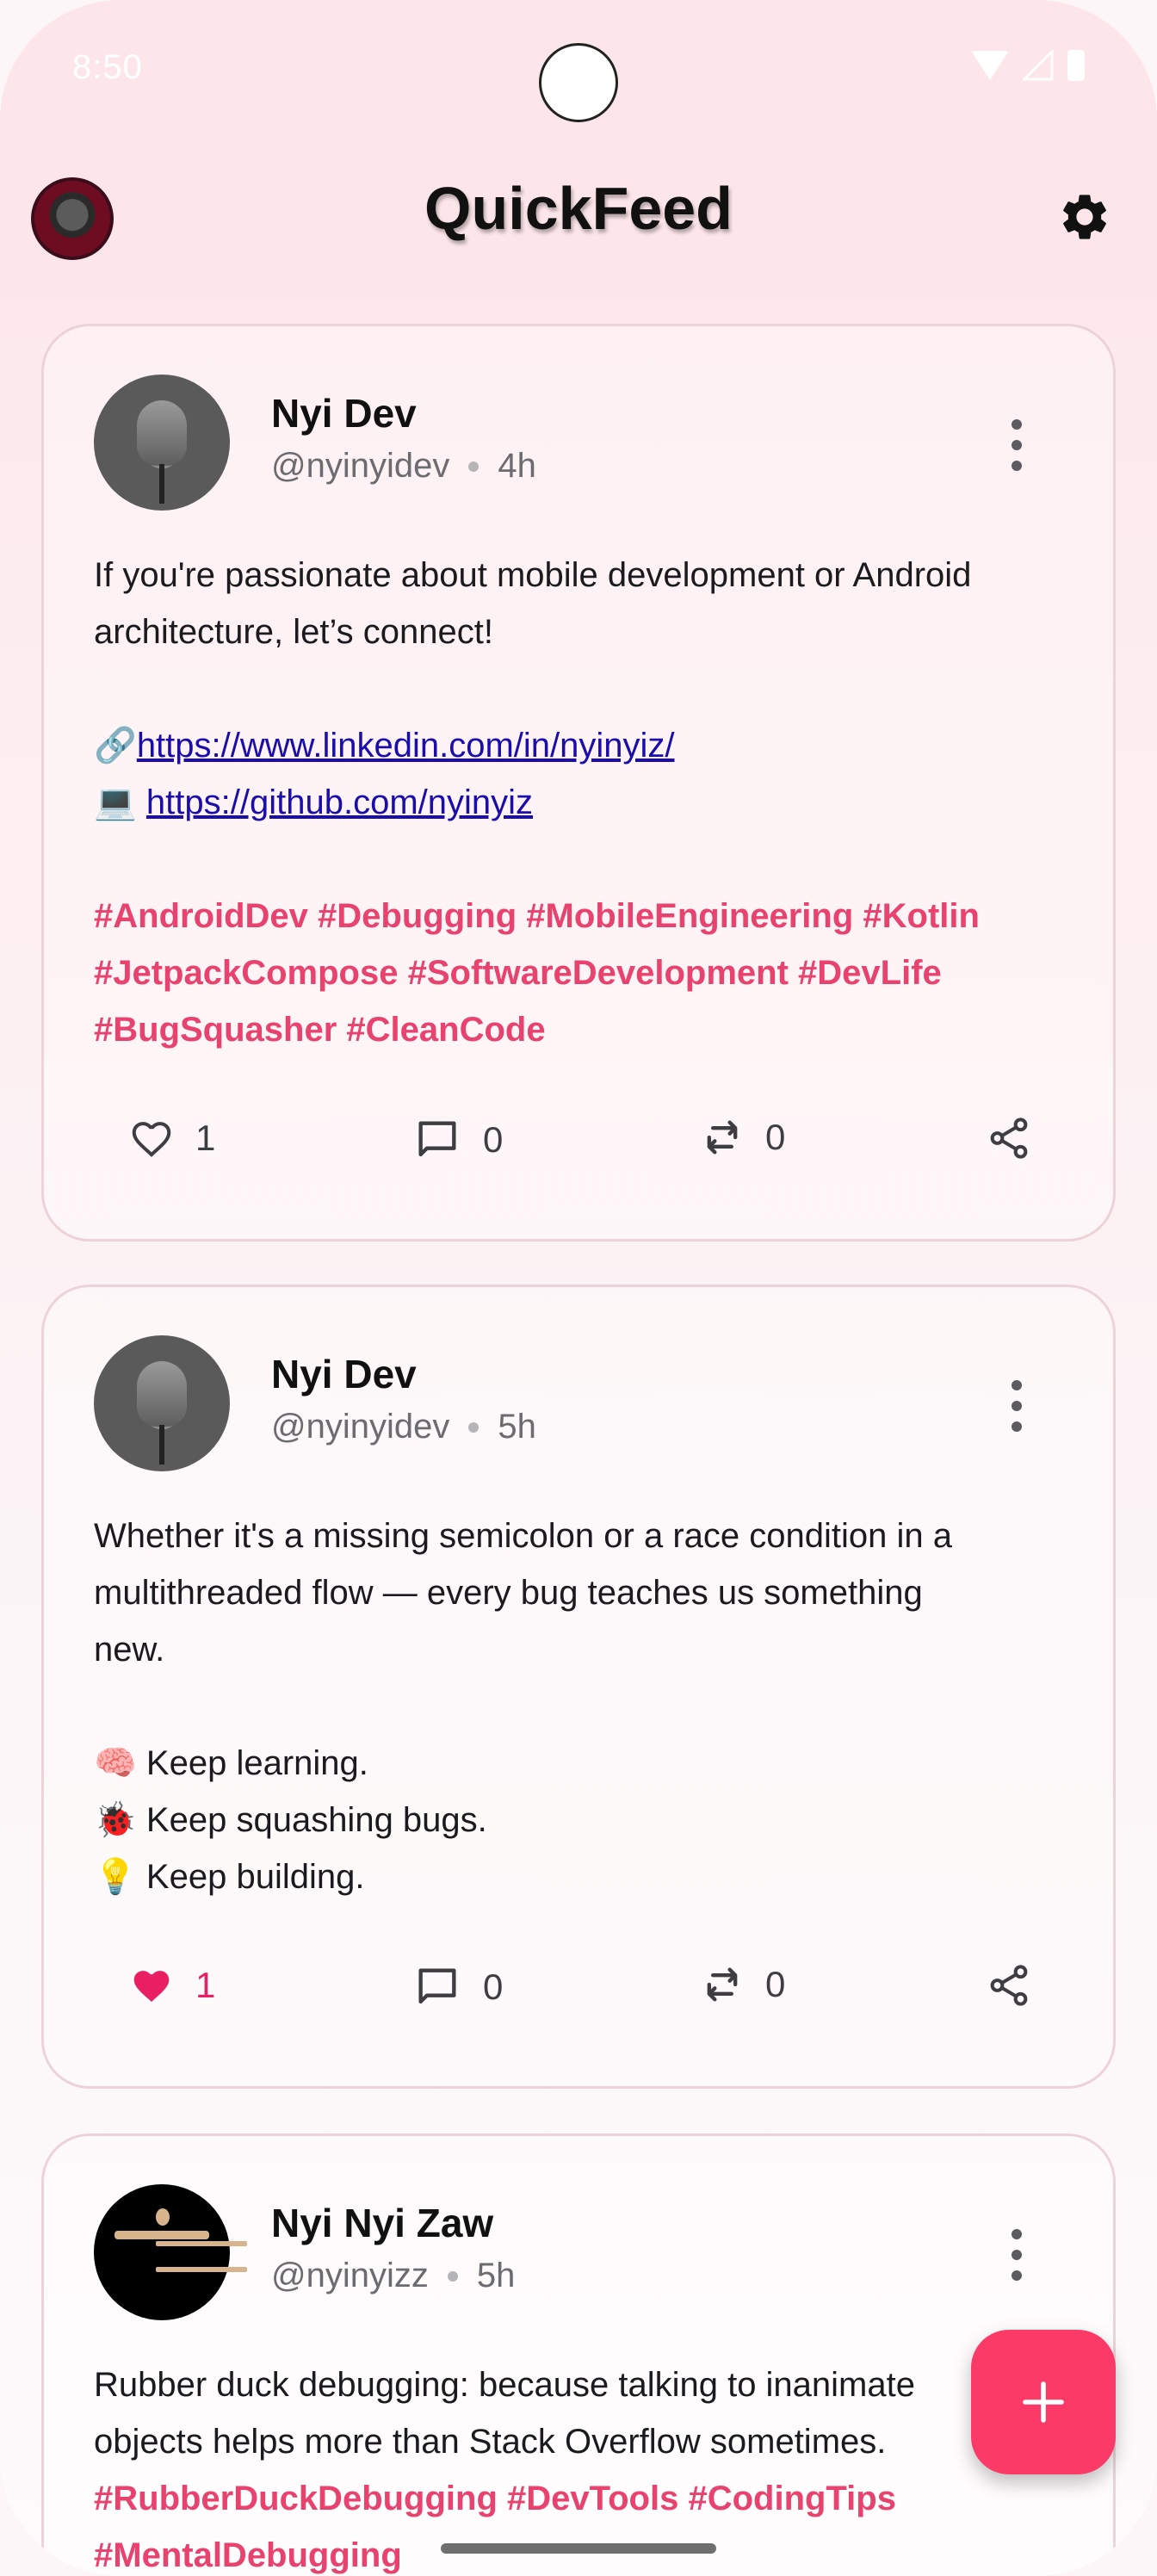 This screenshot has width=1157, height=2576. What do you see at coordinates (115, 746) in the screenshot?
I see `link-emoji-icon: 🔗` at bounding box center [115, 746].